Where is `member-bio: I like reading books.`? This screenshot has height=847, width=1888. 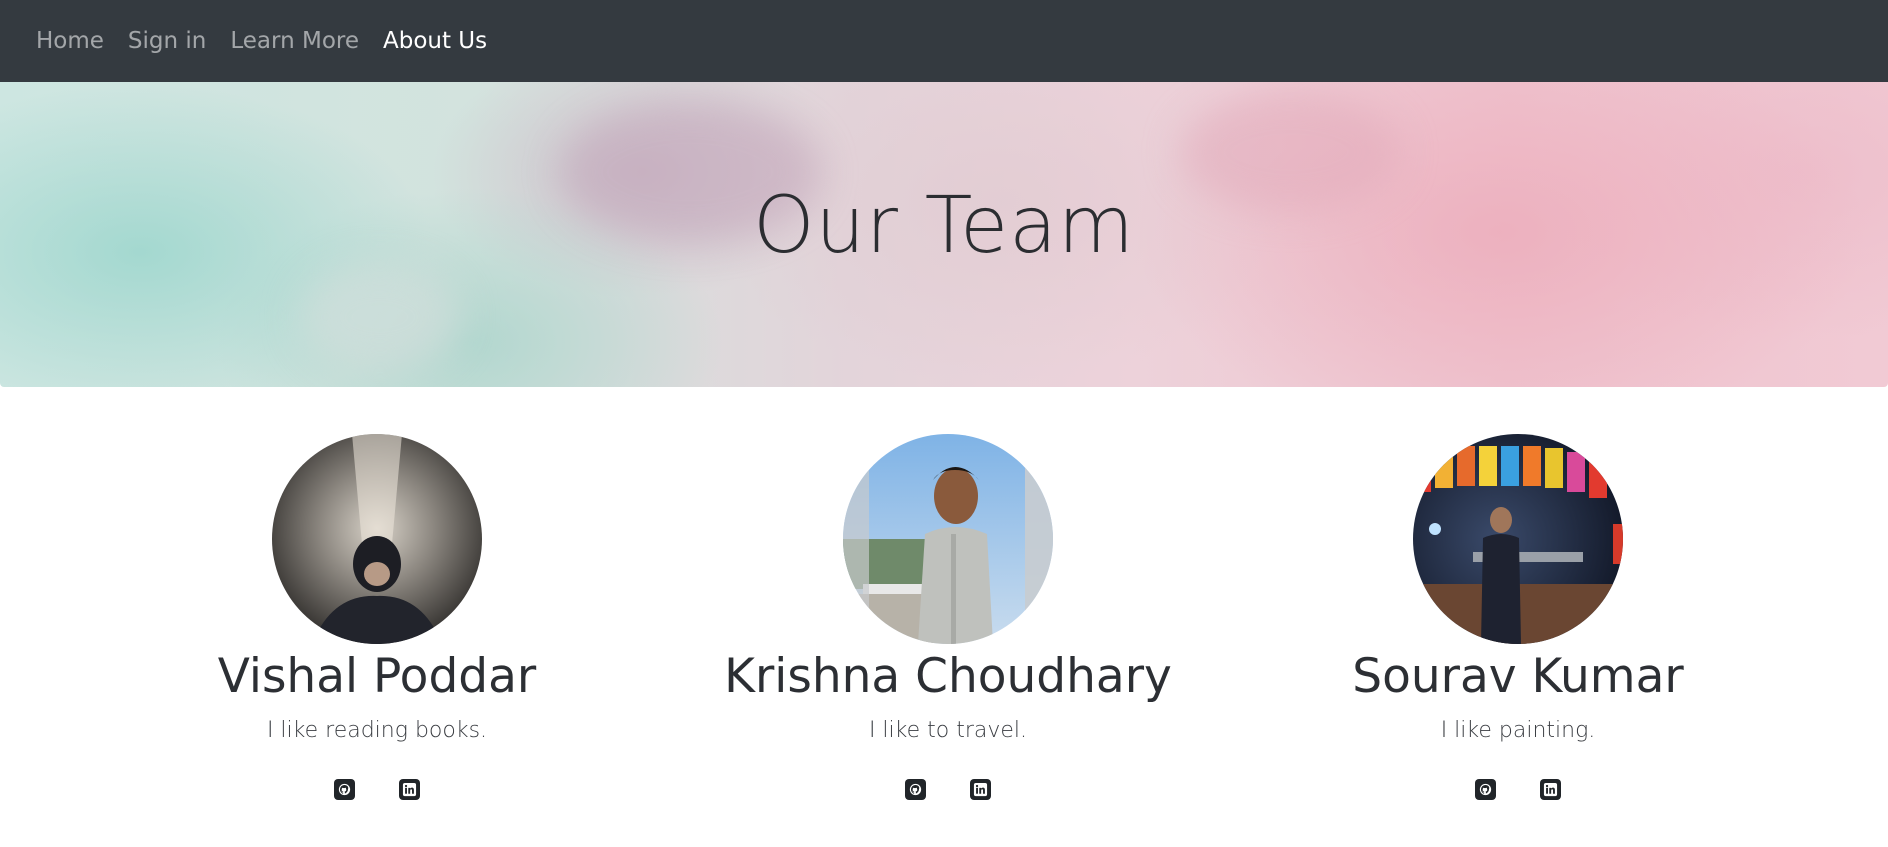
member-bio: I like reading books. is located at coordinates (377, 731).